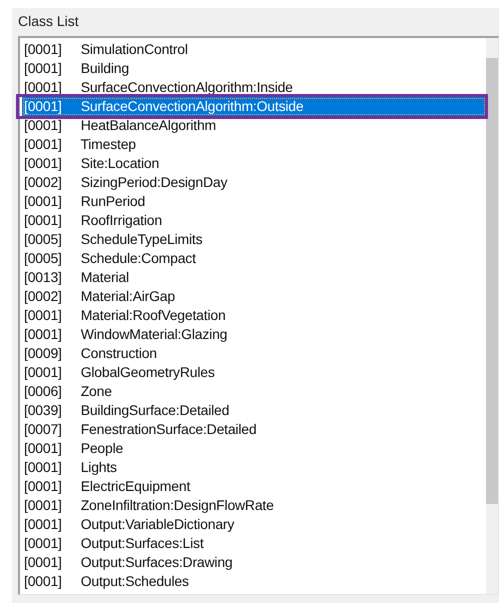  What do you see at coordinates (254, 467) in the screenshot?
I see `list-item: [0001] Lights` at bounding box center [254, 467].